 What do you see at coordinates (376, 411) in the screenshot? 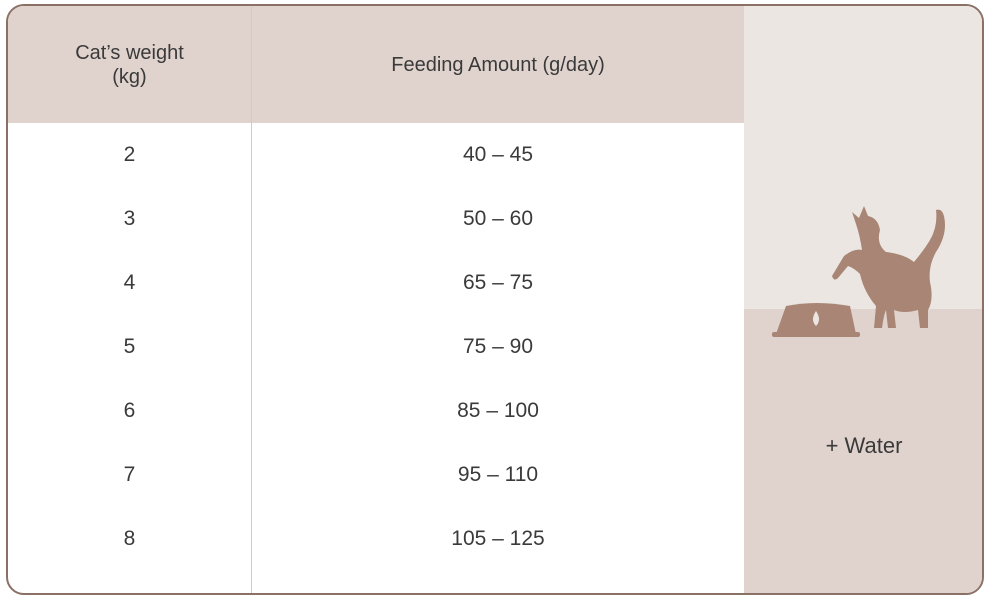
I see `table-row: 6 85 – 100` at bounding box center [376, 411].